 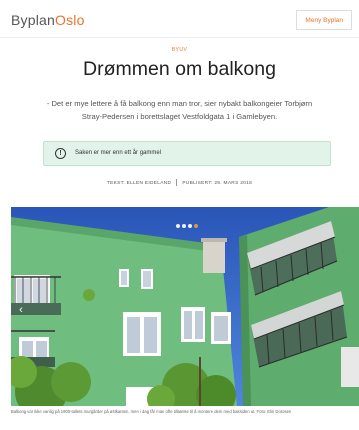 What do you see at coordinates (179, 19) in the screenshot?
I see `site-header: ByplanOslo Meny Byplan` at bounding box center [179, 19].